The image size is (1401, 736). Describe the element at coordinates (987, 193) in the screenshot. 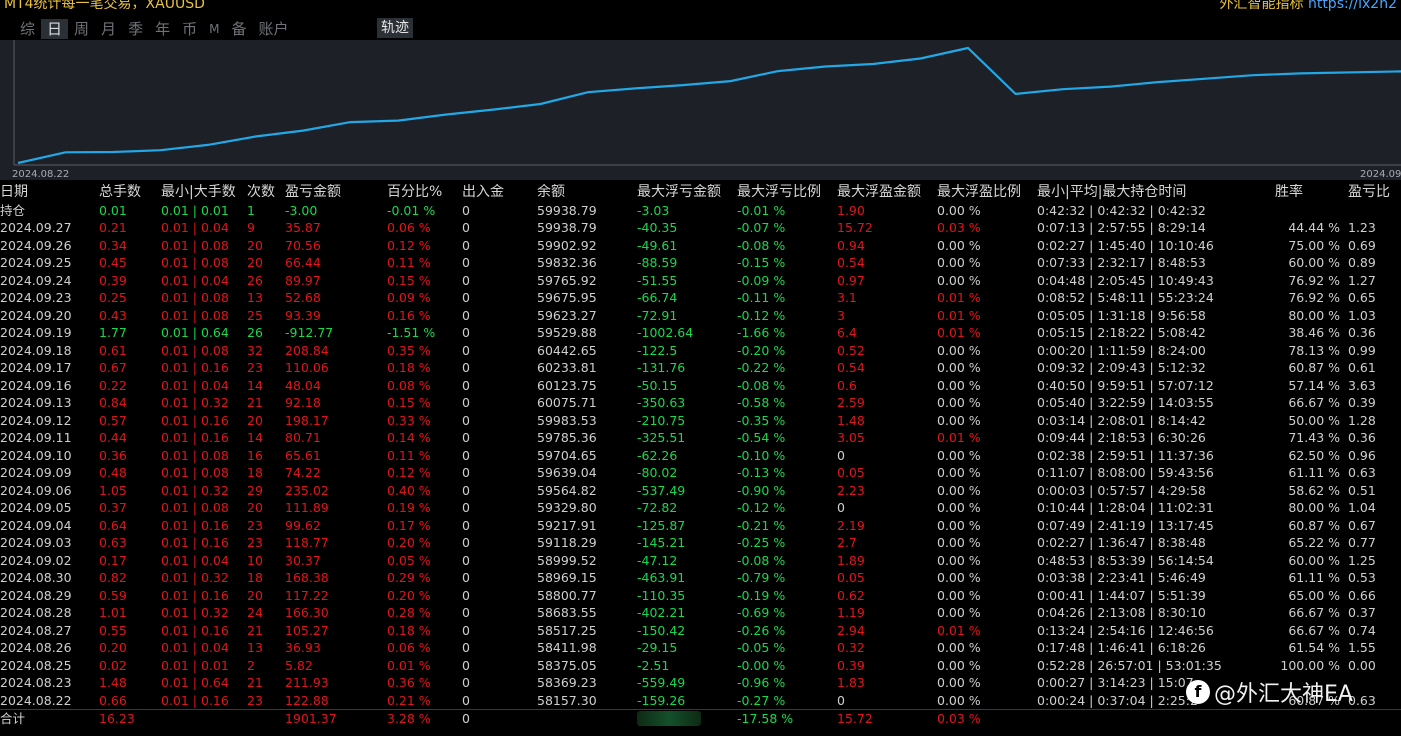

I see `col-header-11: 最大浮盈比例` at that location.